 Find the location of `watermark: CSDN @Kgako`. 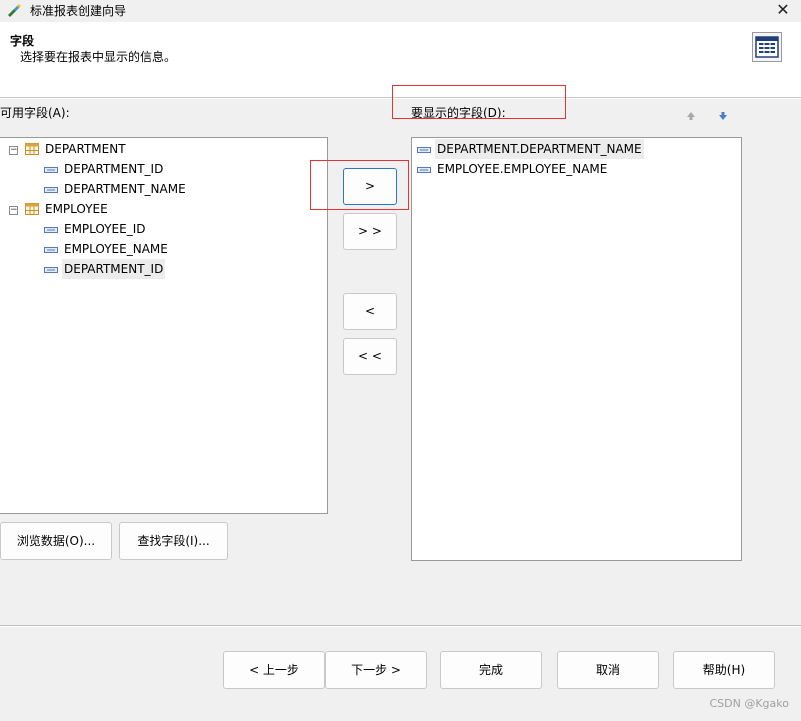

watermark: CSDN @Kgako is located at coordinates (749, 703).